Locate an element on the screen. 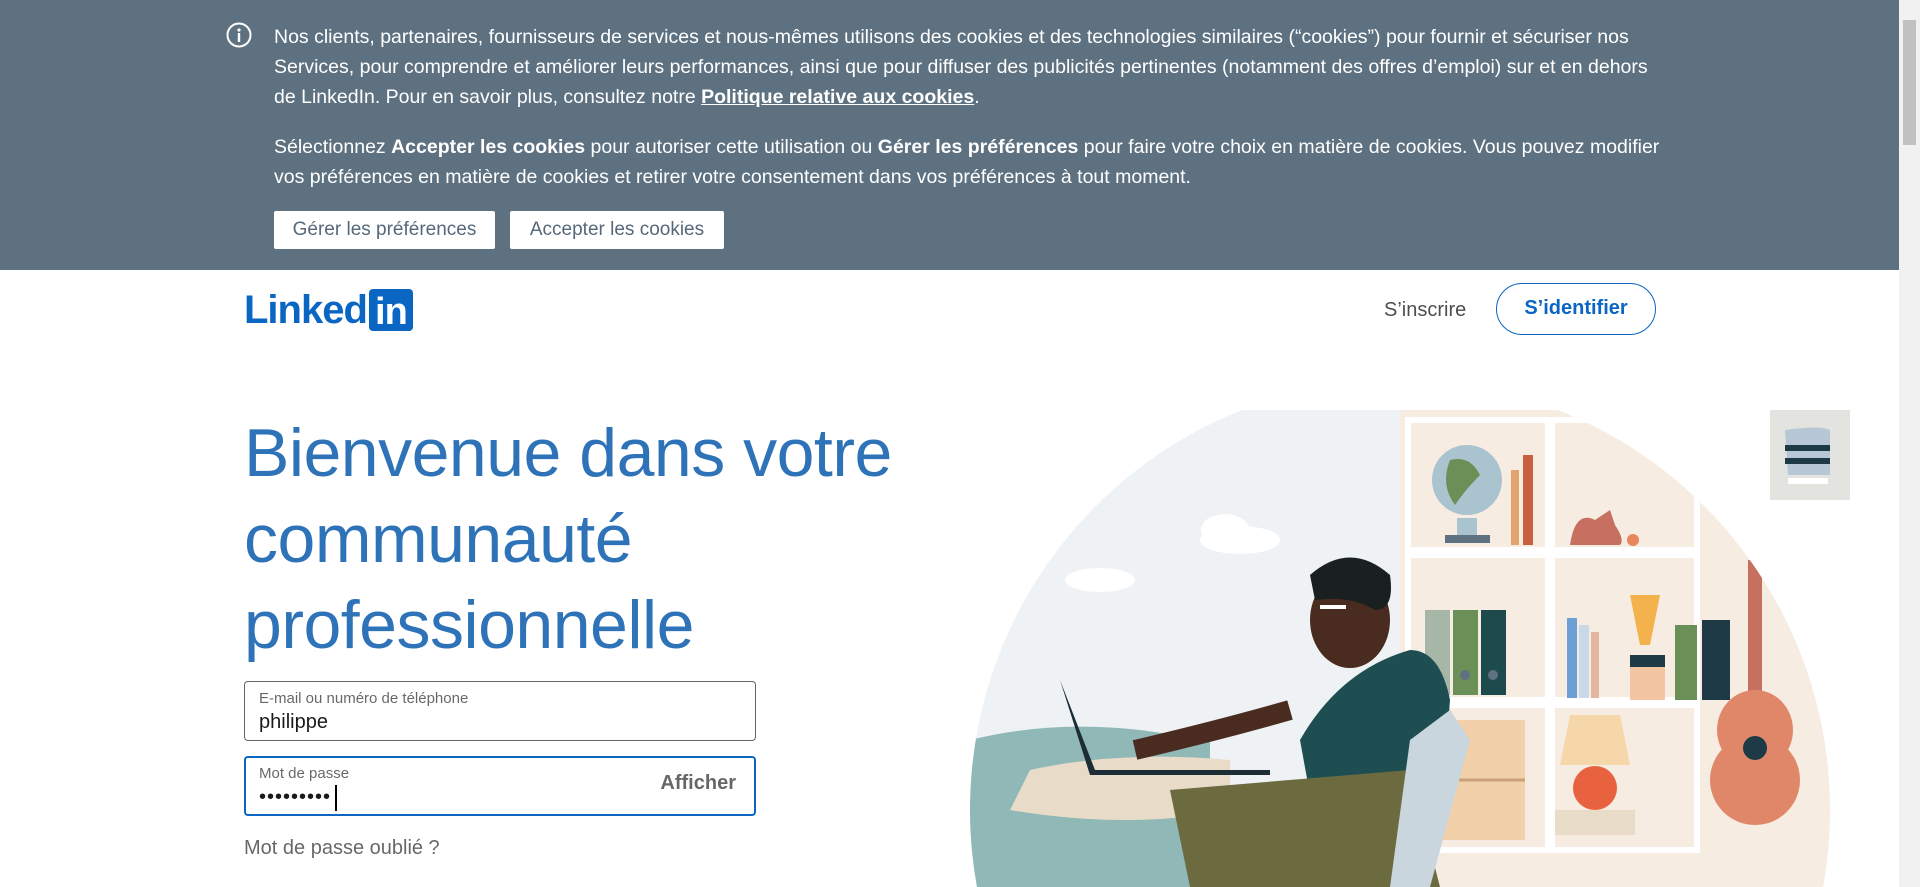 Image resolution: width=1920 pixels, height=887 pixels. linkedin-logo: Linked in is located at coordinates (328, 310).